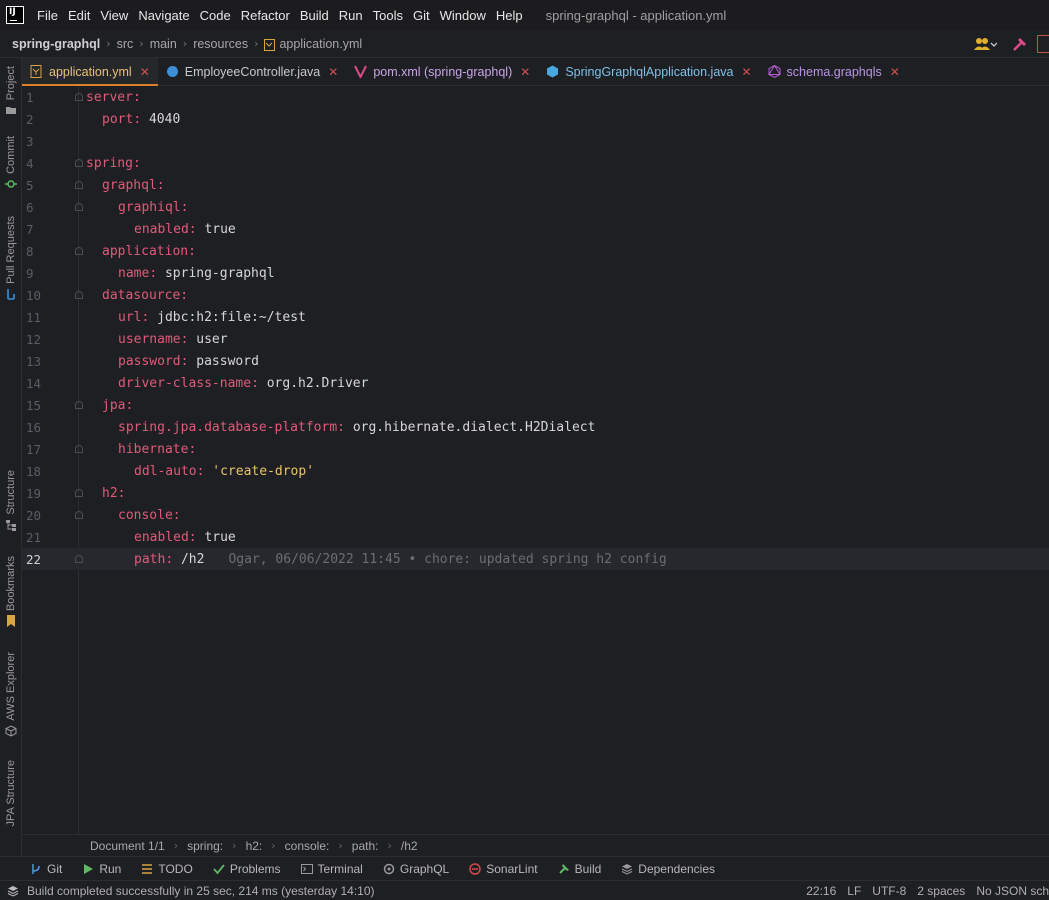 The width and height of the screenshot is (1049, 900). I want to click on menu-tools: Tools, so click(390, 15).